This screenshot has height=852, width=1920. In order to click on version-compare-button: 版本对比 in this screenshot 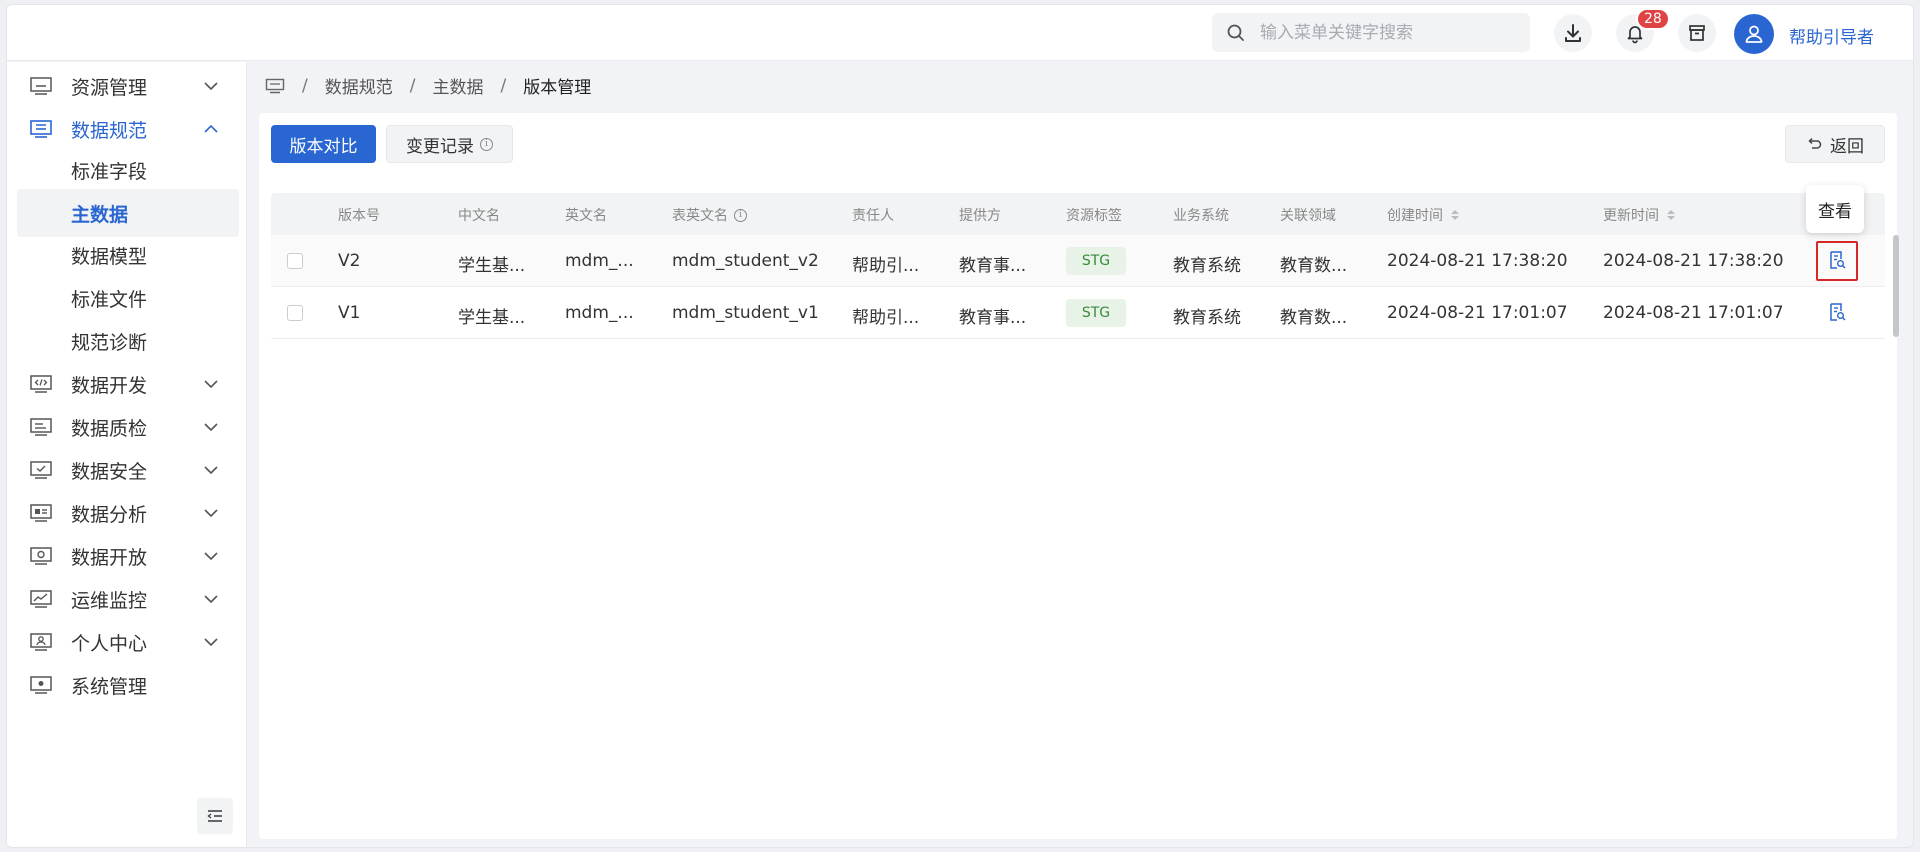, I will do `click(323, 144)`.